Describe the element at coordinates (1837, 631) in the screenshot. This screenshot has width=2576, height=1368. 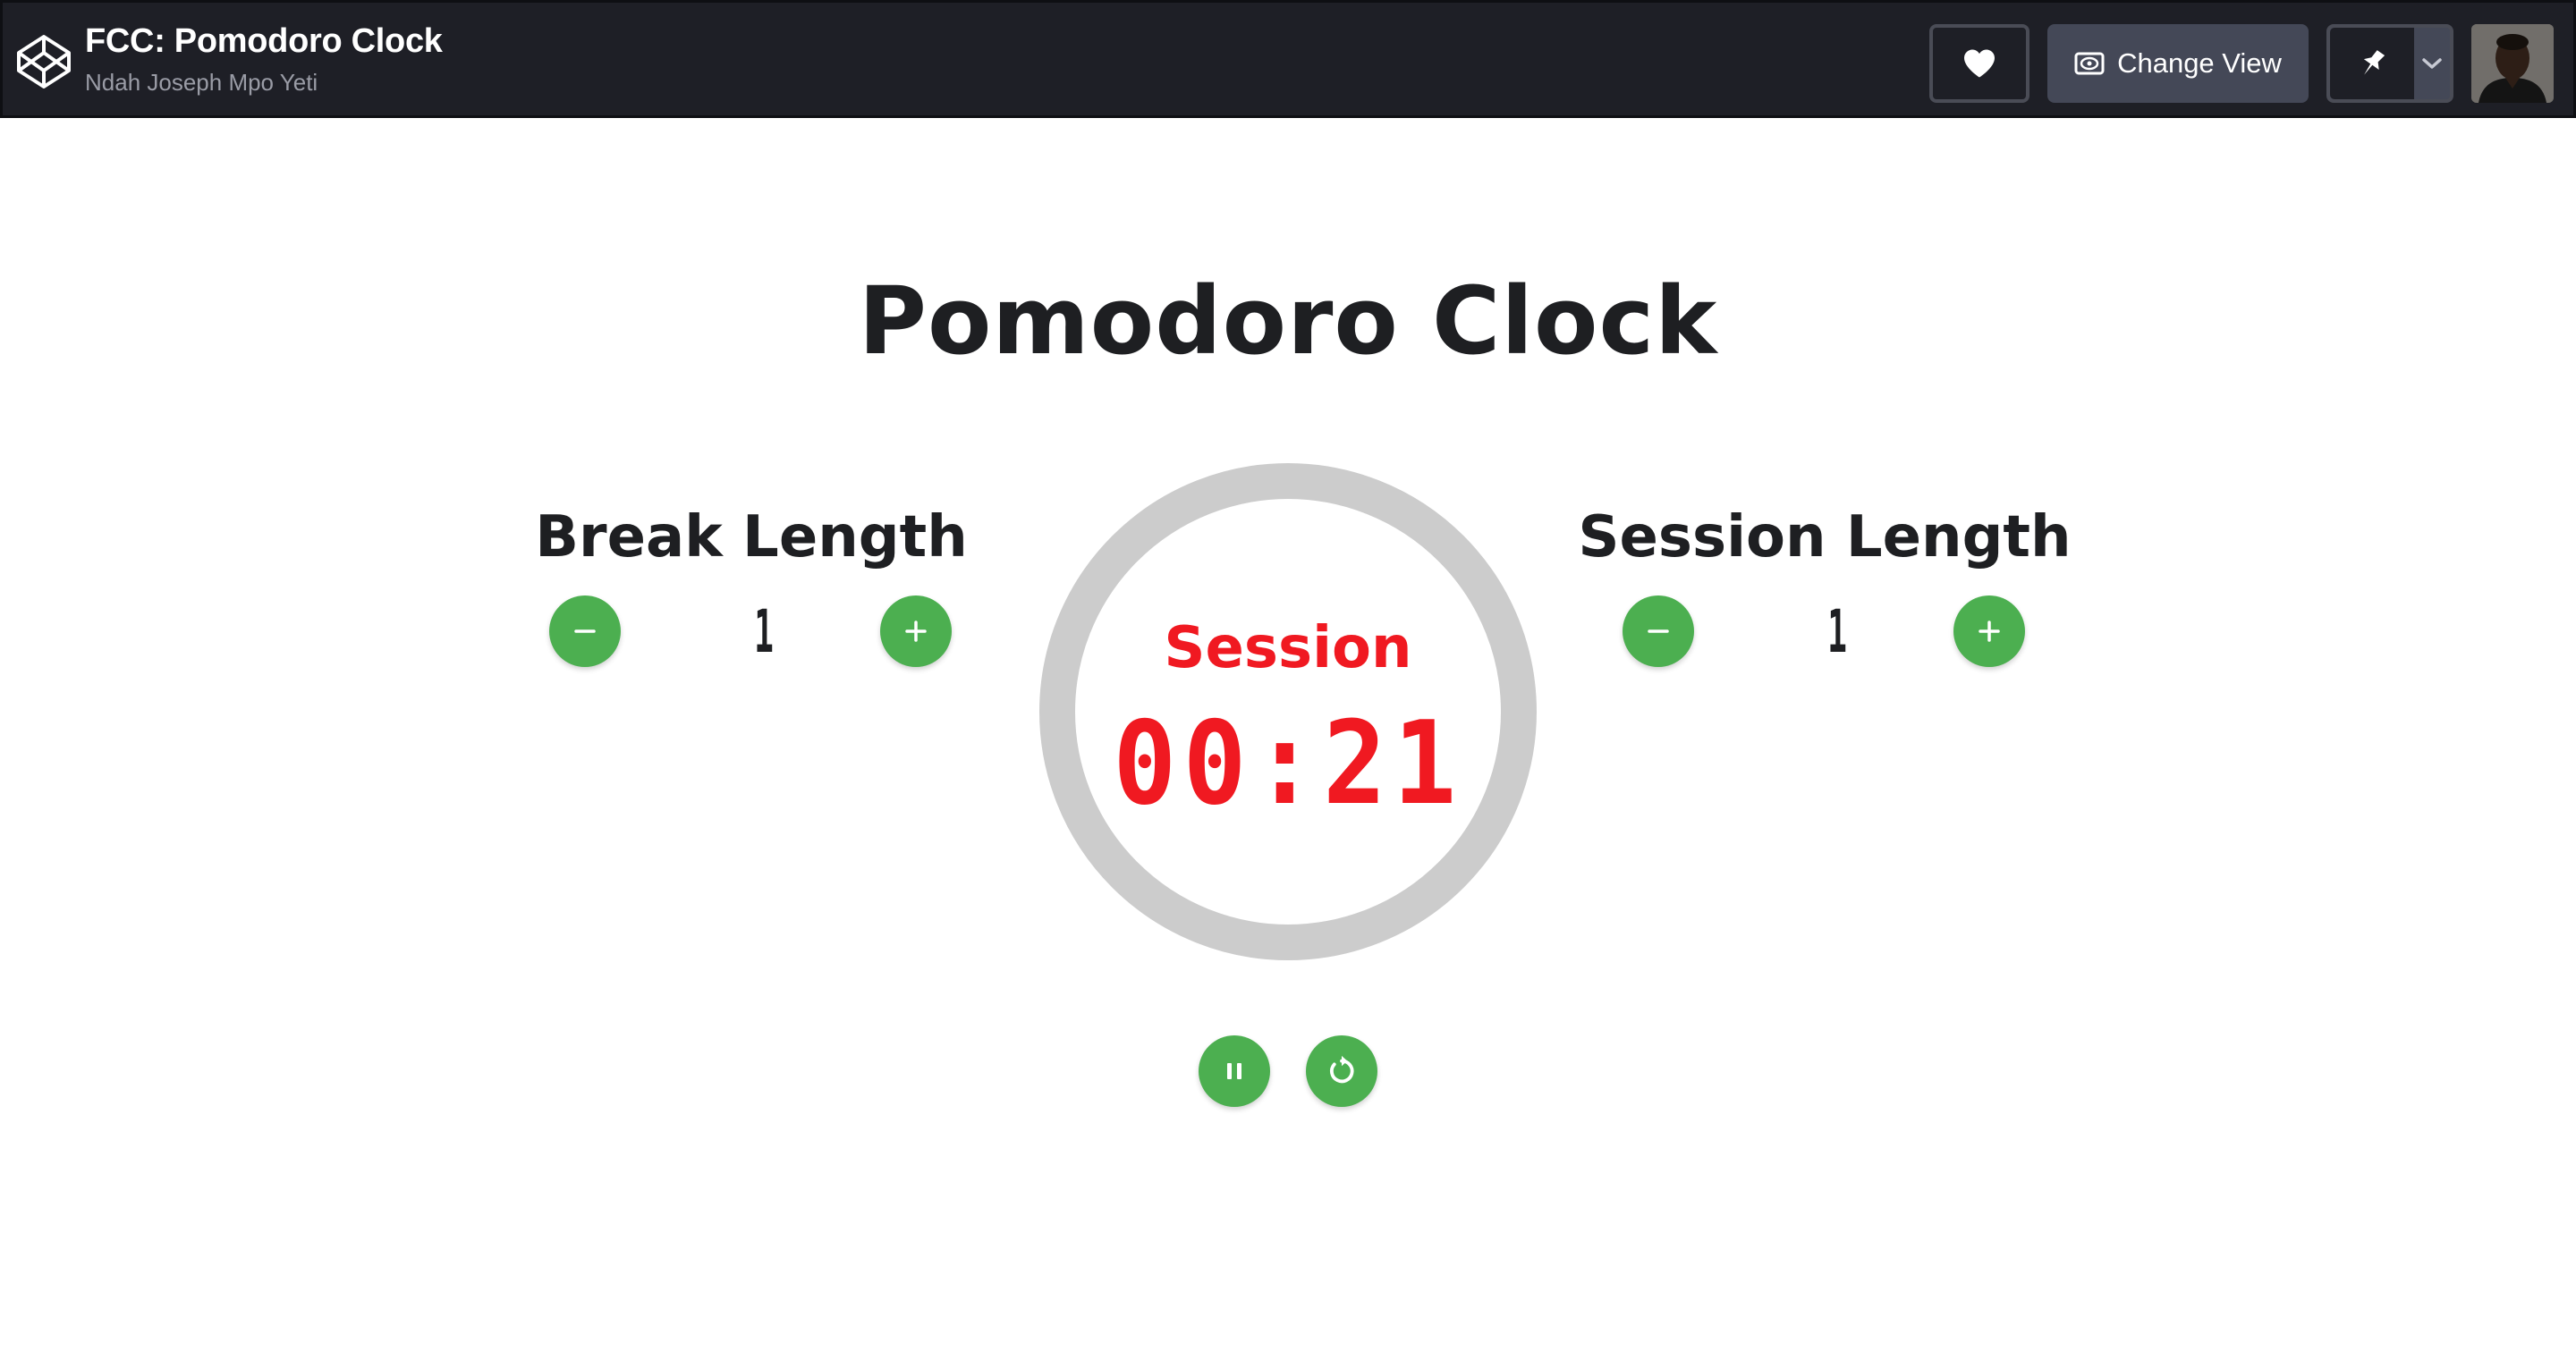
I see `session-length-value: 1` at that location.